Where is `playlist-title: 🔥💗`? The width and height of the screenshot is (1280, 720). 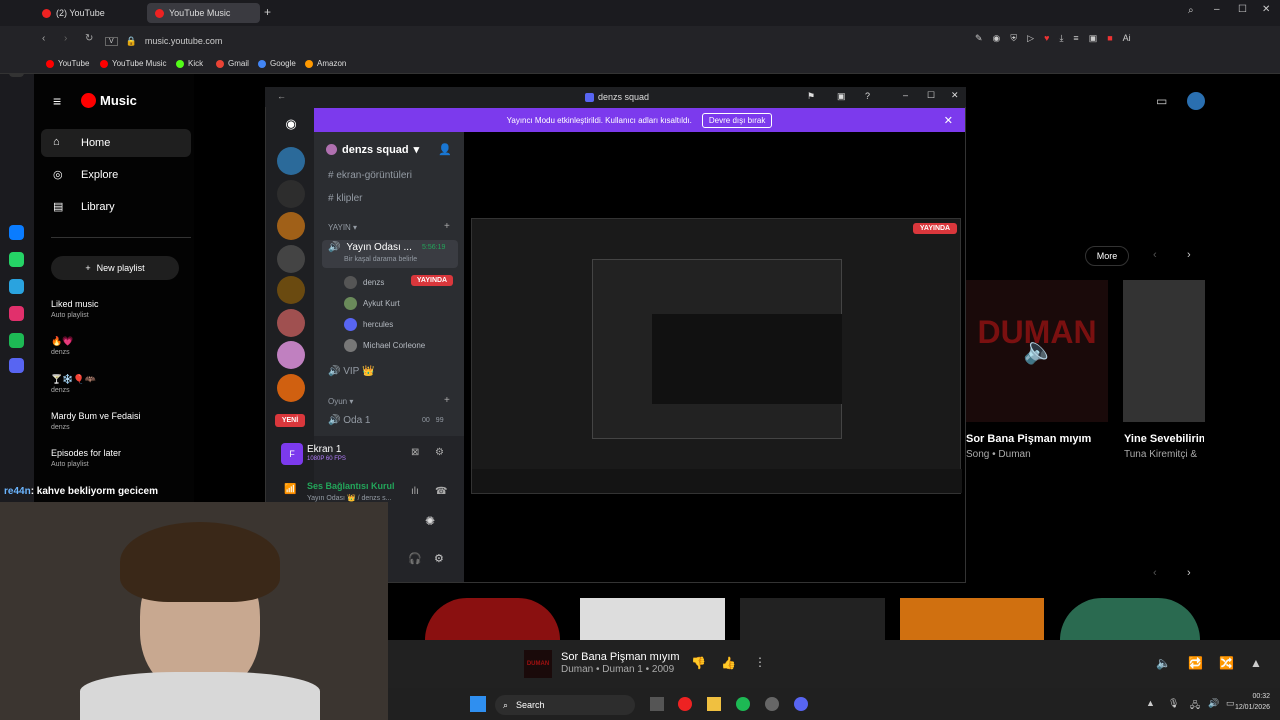
playlist-title: 🔥💗 is located at coordinates (62, 341).